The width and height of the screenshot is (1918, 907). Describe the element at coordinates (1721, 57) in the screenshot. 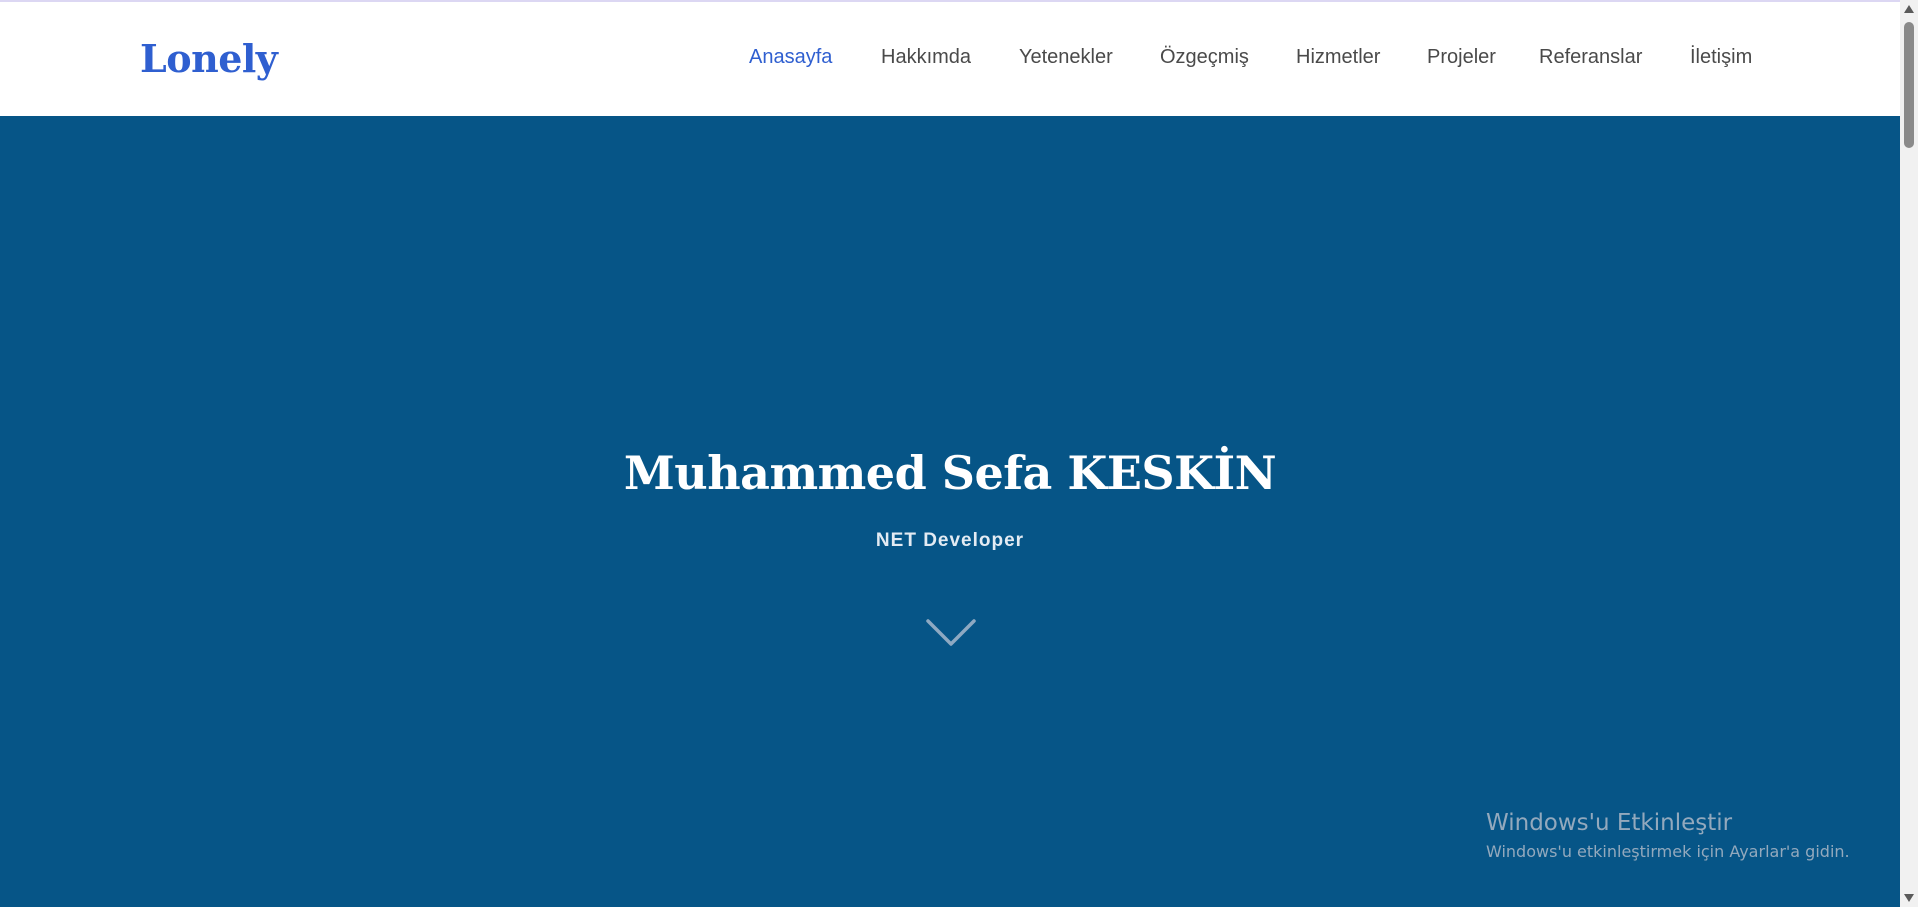

I see `nav-link-iletisim: İletişim` at that location.